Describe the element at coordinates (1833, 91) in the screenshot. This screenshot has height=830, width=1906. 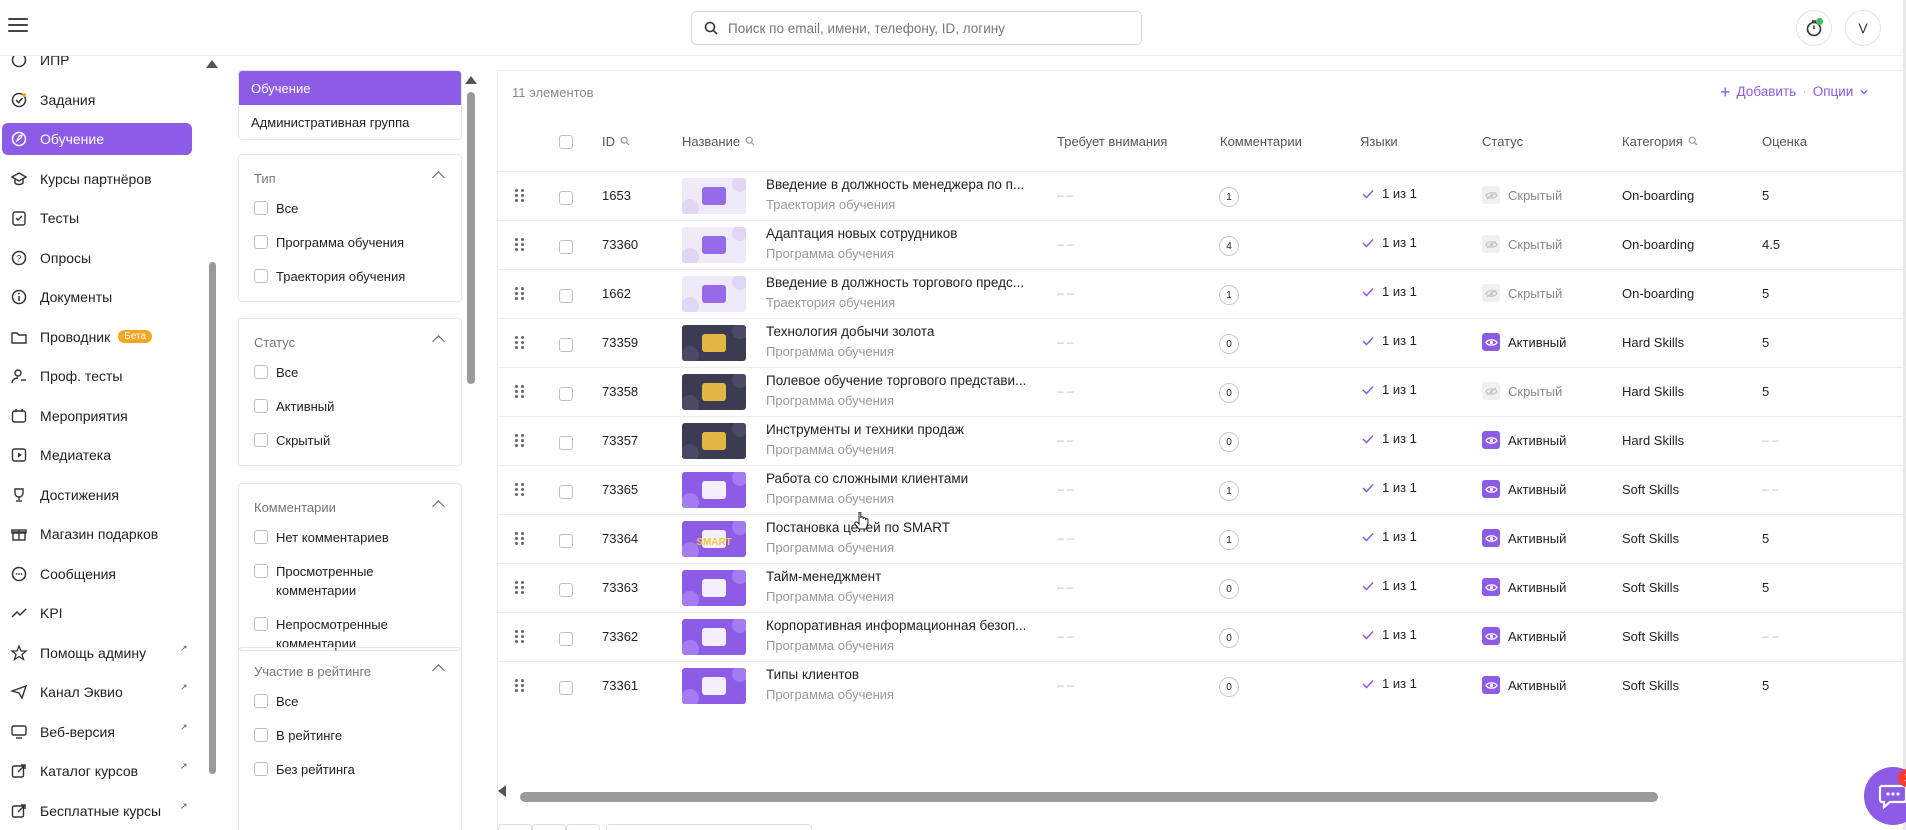
I see `options-button: Опции` at that location.